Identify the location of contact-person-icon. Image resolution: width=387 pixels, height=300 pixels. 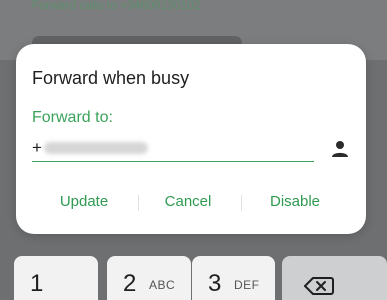
(340, 149).